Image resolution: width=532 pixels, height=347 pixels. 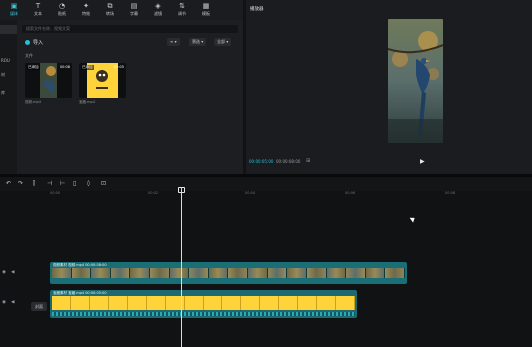 I want to click on view-toggle-button: ≡ ▾, so click(x=173, y=42).